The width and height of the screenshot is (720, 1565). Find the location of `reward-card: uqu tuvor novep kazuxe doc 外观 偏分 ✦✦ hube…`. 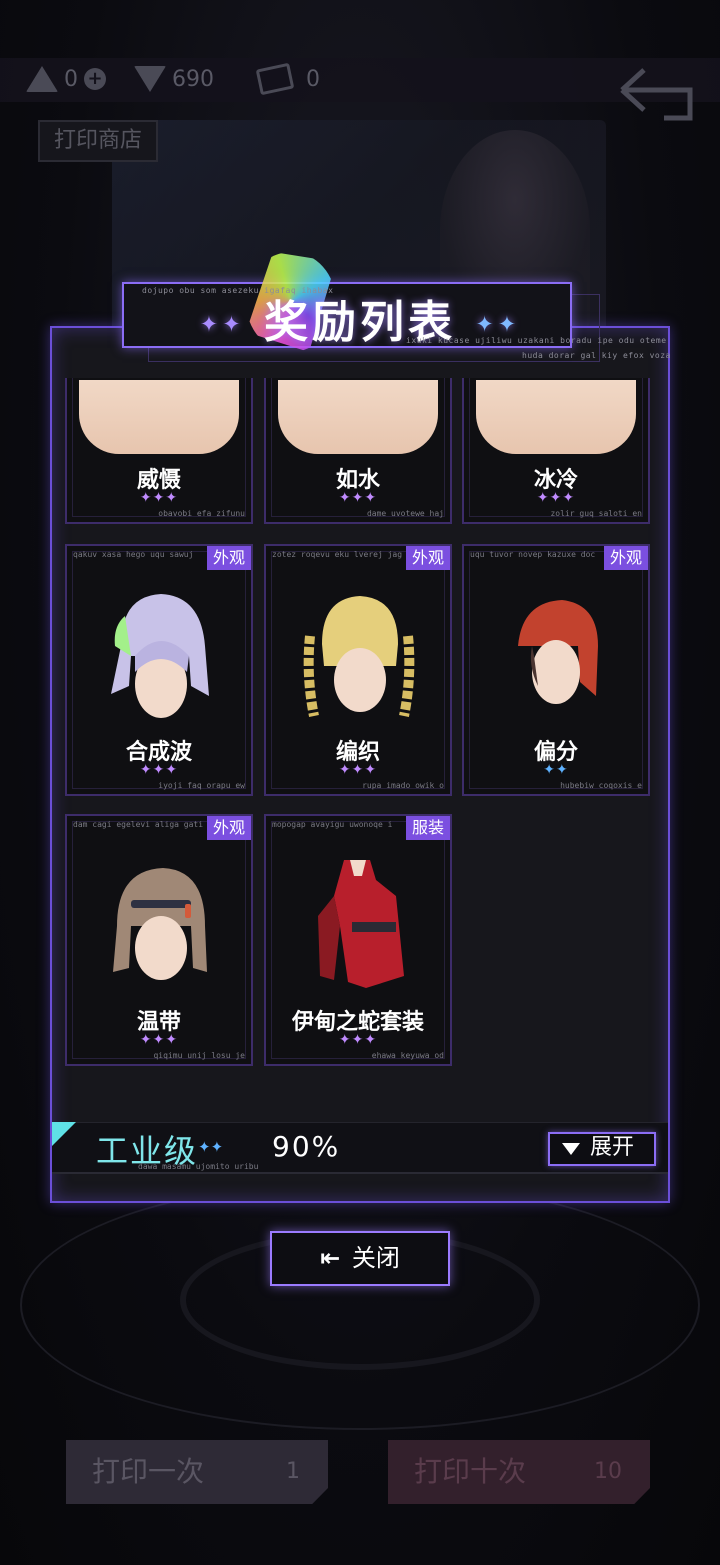

reward-card: uqu tuvor novep kazuxe doc 外观 偏分 ✦✦ hube… is located at coordinates (556, 670).